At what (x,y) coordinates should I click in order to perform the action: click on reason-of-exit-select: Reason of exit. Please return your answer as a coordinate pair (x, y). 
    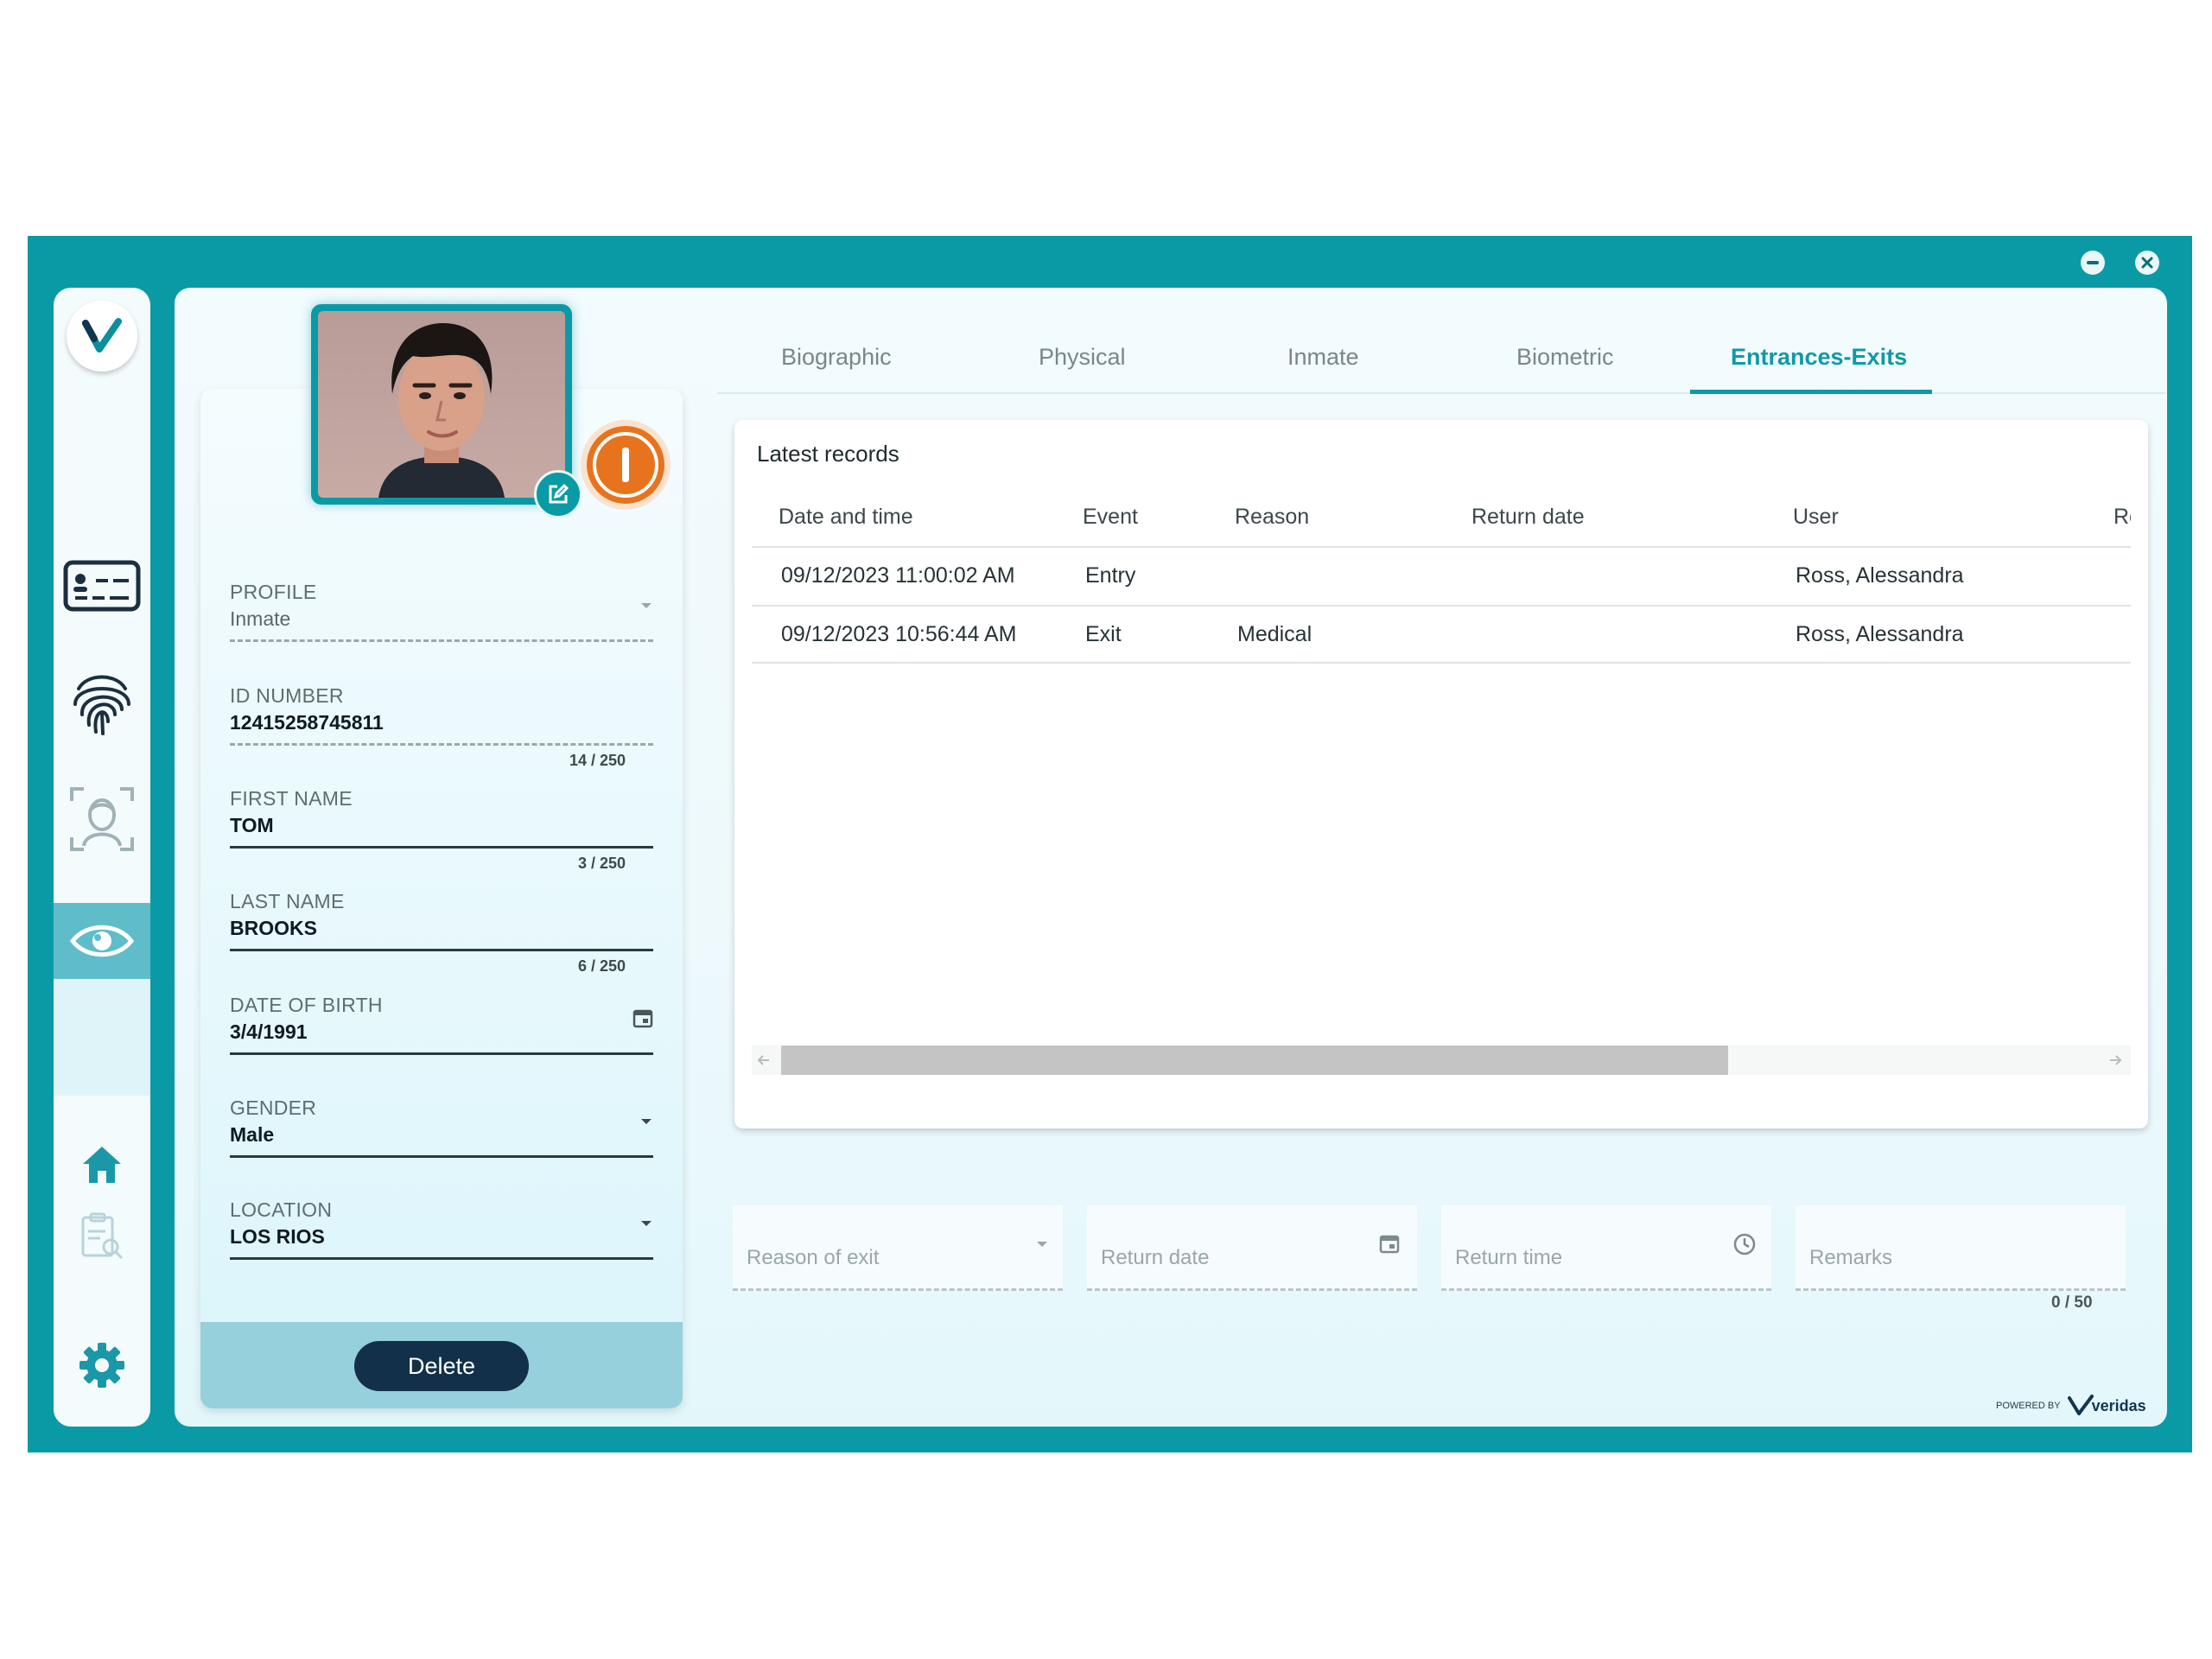
    Looking at the image, I should click on (898, 1248).